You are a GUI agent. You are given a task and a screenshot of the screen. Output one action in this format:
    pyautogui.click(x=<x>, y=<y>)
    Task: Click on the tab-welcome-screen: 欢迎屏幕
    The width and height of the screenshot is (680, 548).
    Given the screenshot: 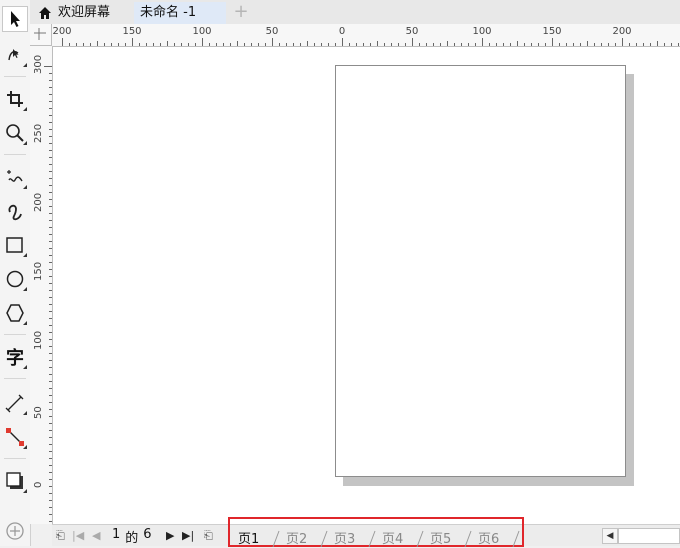 What is the action you would take?
    pyautogui.click(x=80, y=13)
    